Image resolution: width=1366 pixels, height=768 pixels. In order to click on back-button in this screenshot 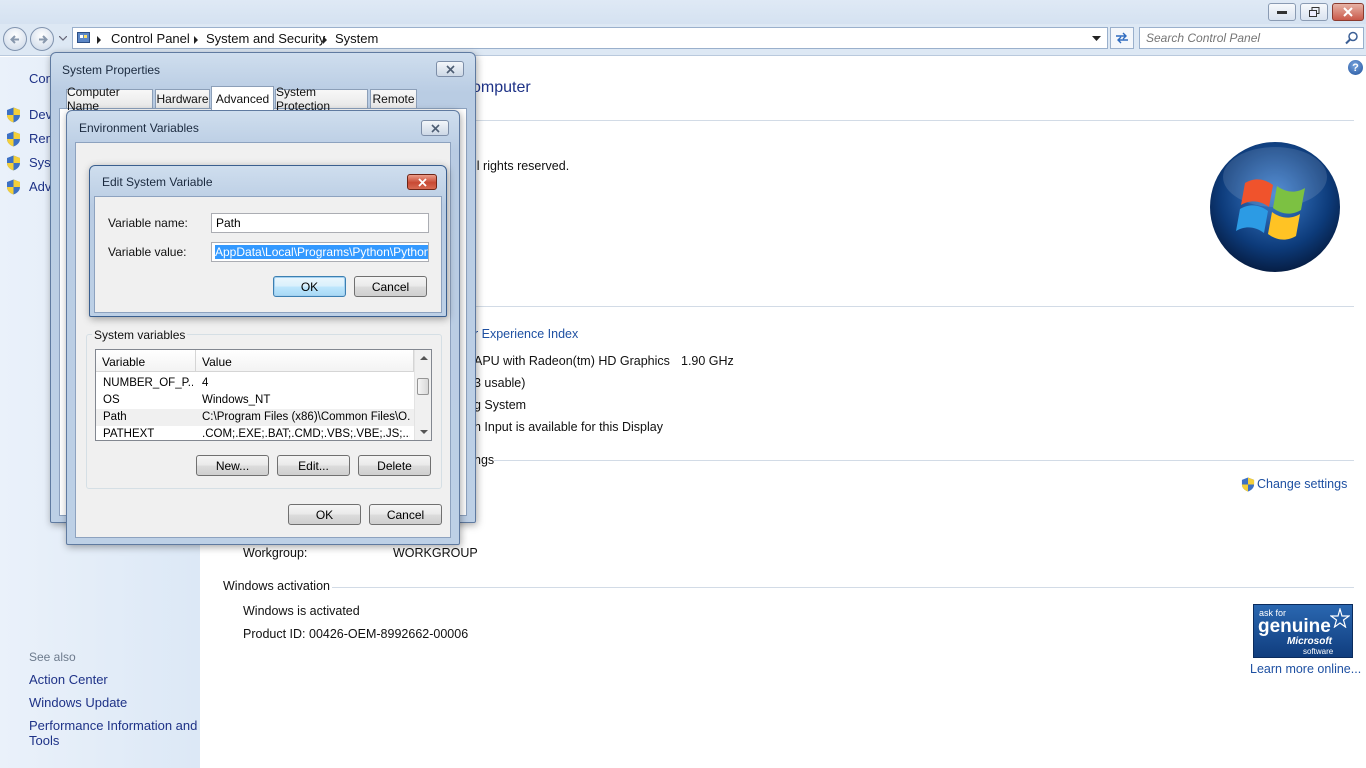, I will do `click(15, 39)`.